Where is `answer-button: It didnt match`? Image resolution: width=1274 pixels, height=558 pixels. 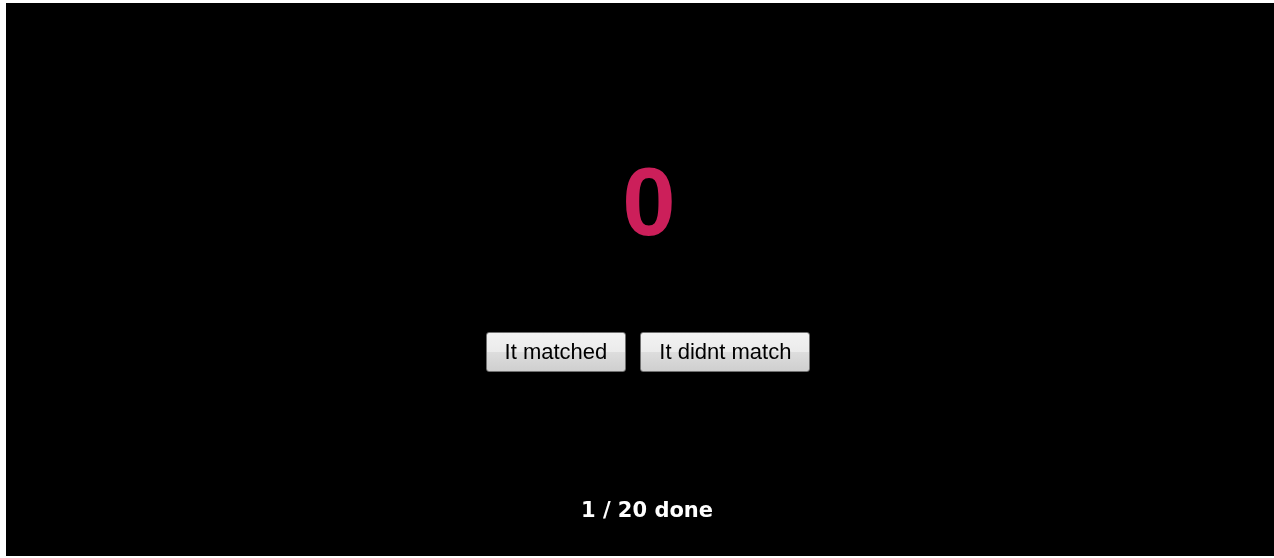 answer-button: It didnt match is located at coordinates (725, 352).